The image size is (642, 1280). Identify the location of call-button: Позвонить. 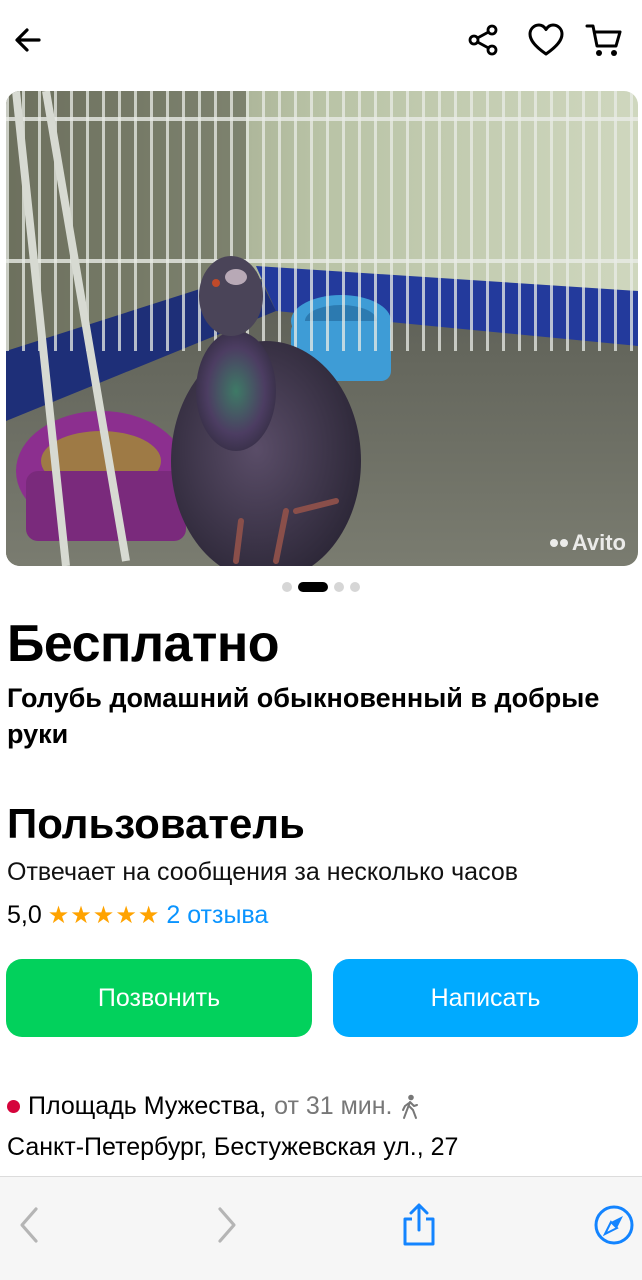
(159, 998).